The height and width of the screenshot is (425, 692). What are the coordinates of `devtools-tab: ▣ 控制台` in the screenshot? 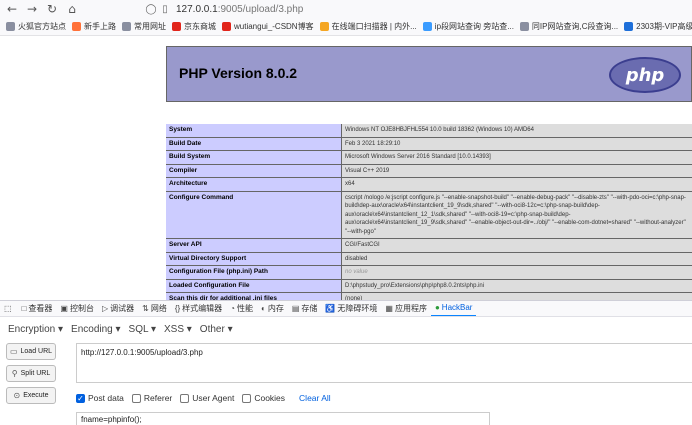 It's located at (77, 308).